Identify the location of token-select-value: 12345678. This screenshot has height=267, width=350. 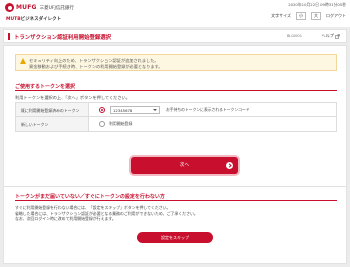
(123, 110).